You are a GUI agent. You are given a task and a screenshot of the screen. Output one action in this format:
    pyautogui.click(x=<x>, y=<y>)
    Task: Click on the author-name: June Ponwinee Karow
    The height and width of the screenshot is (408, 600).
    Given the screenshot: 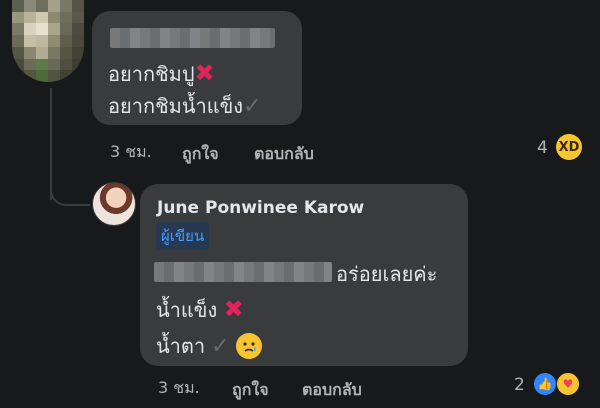 What is the action you would take?
    pyautogui.click(x=260, y=208)
    